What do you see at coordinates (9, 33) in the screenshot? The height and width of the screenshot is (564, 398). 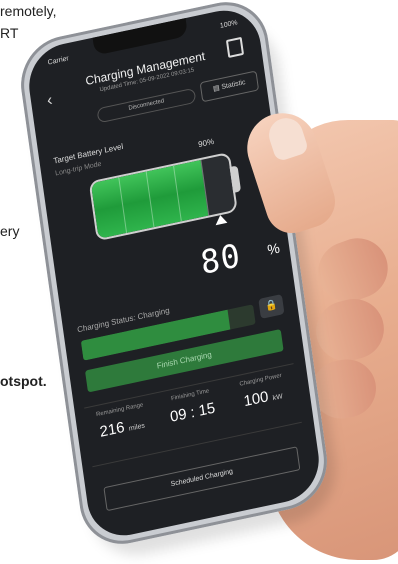 I see `background-text-2: RT` at bounding box center [9, 33].